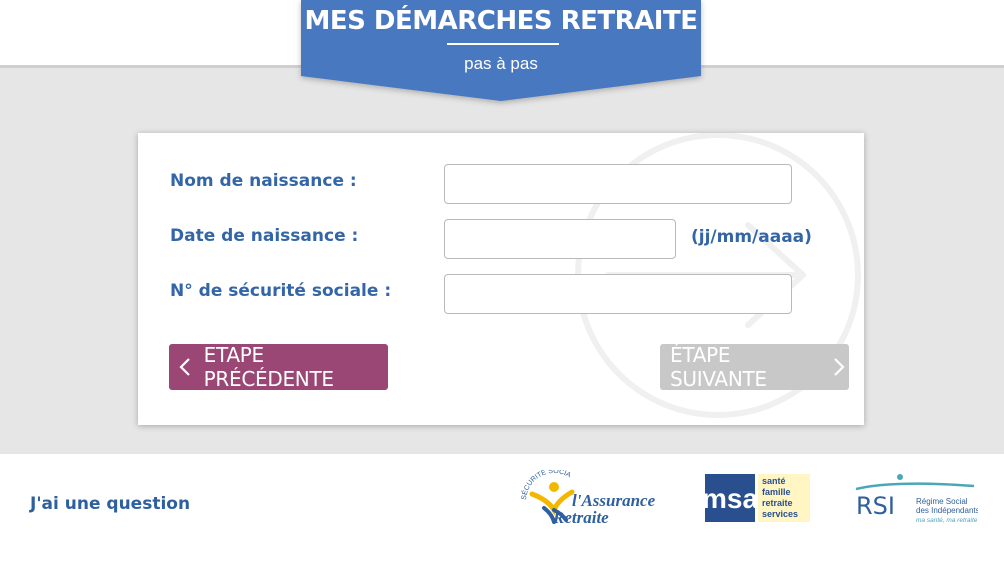  I want to click on msa-letters: msa, so click(731, 498).